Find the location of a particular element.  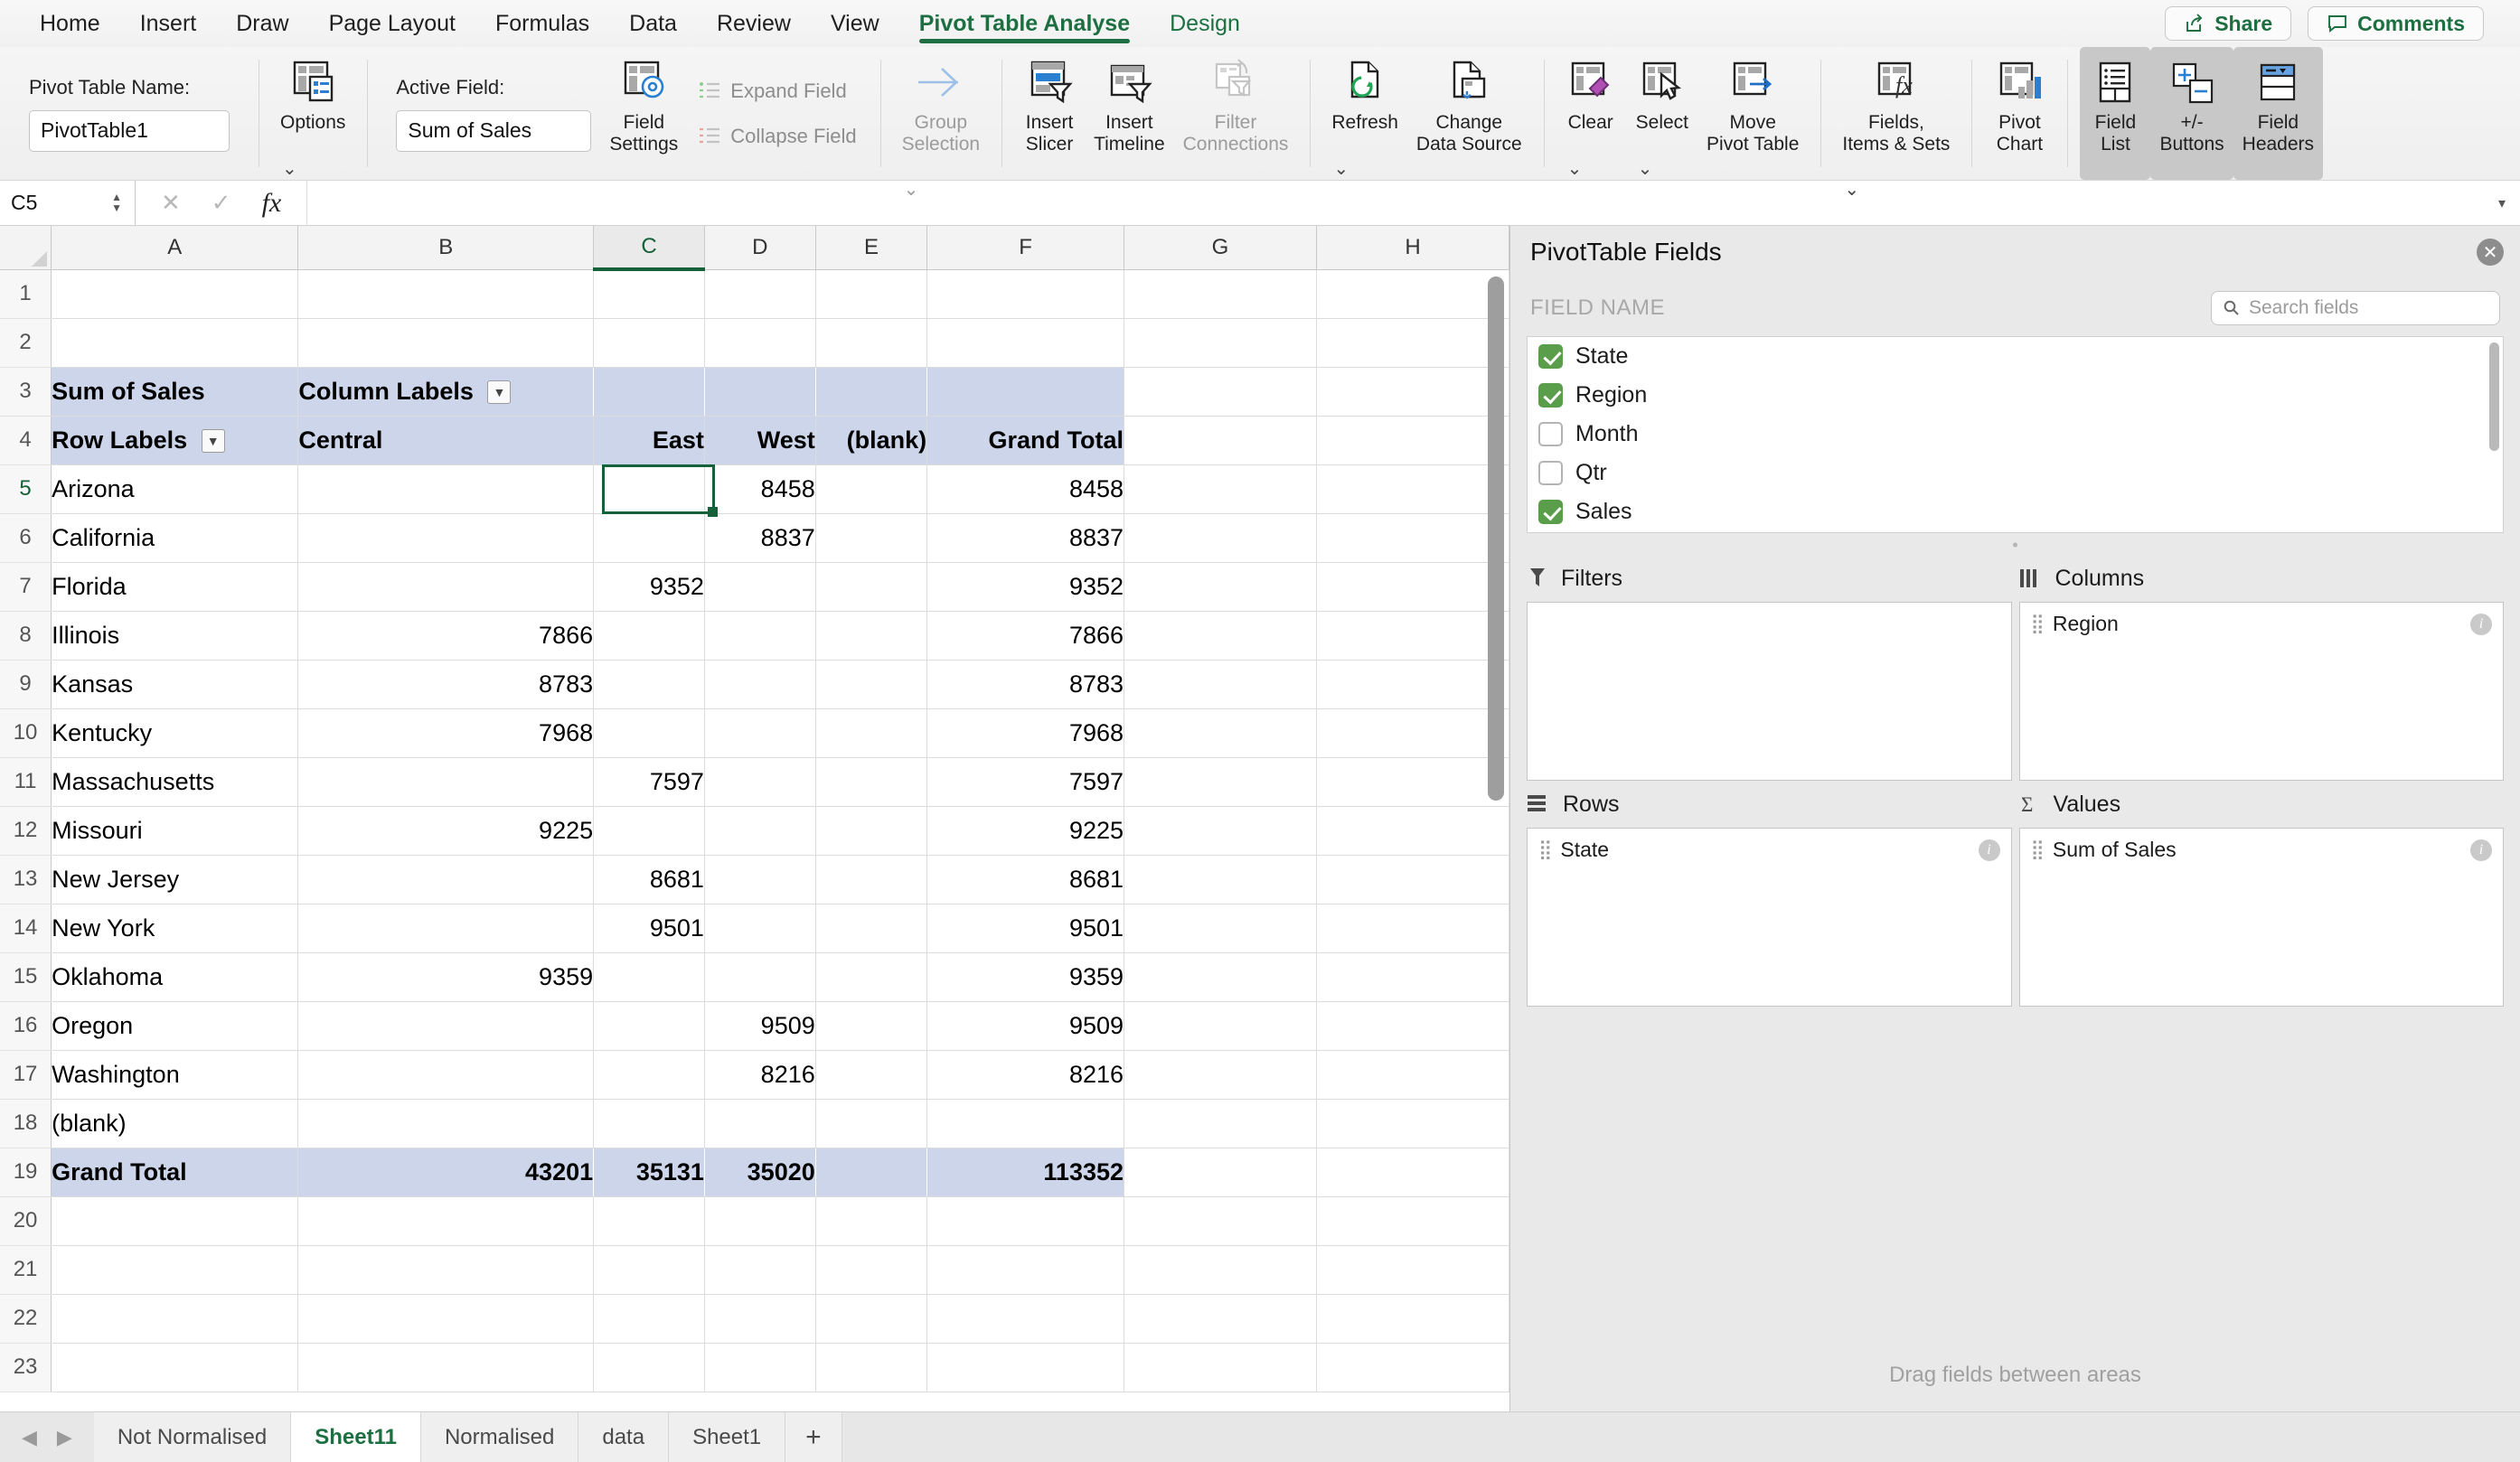

menu-tab-formulas: Formulas is located at coordinates (542, 23).